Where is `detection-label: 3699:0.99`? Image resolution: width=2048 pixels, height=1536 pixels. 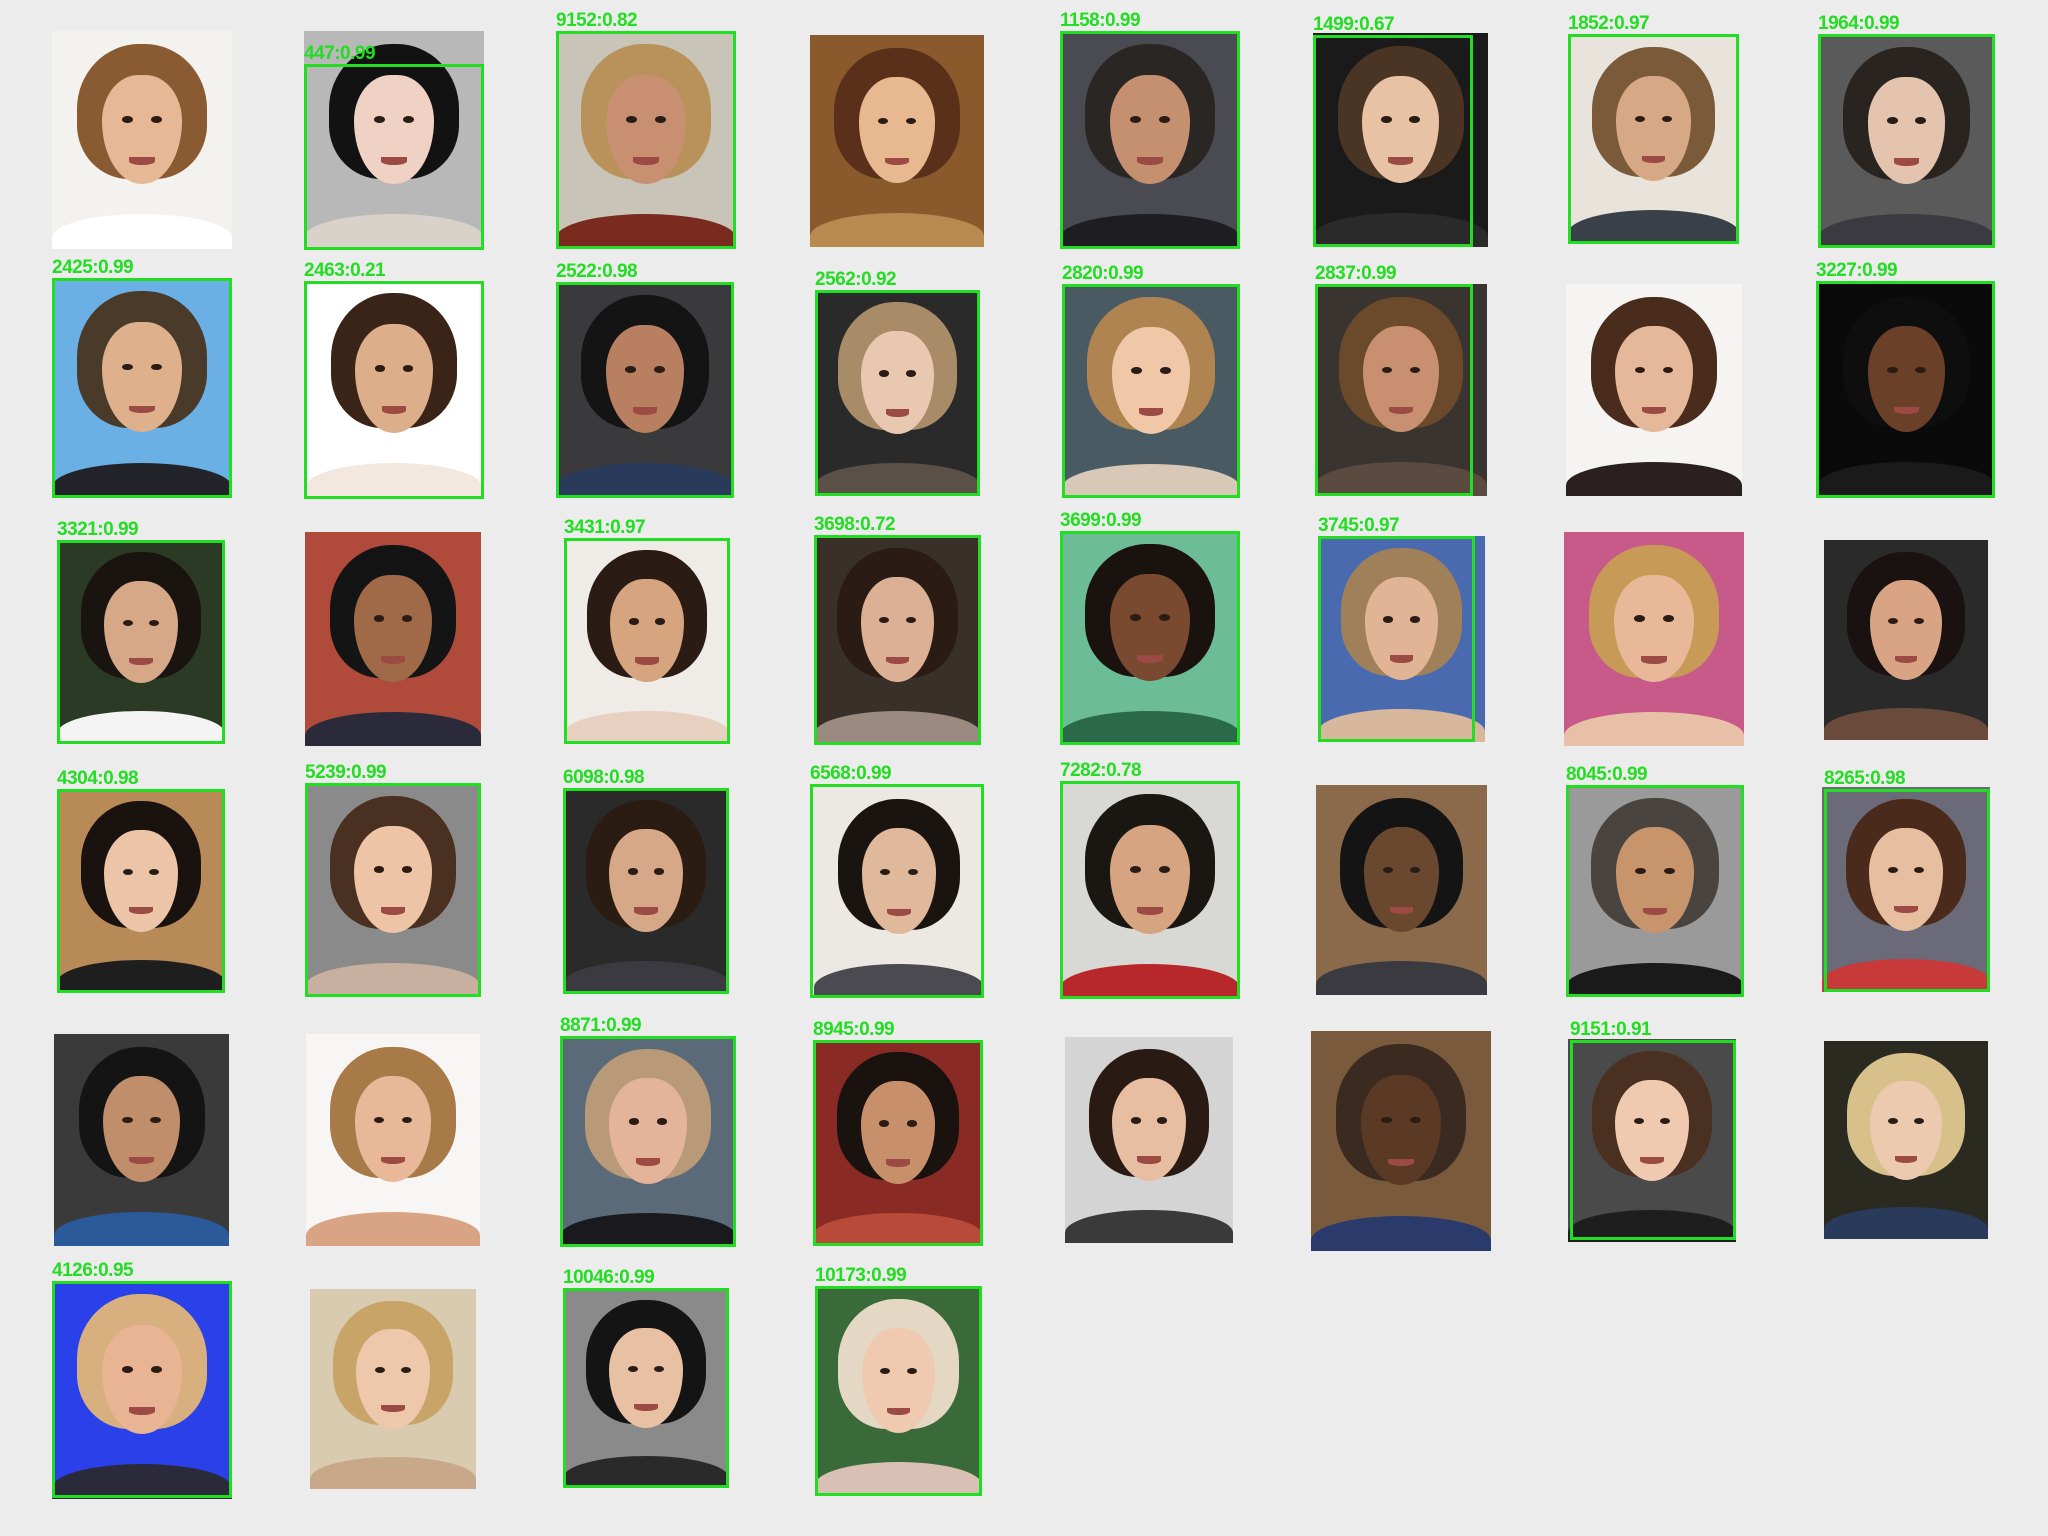
detection-label: 3699:0.99 is located at coordinates (1101, 520).